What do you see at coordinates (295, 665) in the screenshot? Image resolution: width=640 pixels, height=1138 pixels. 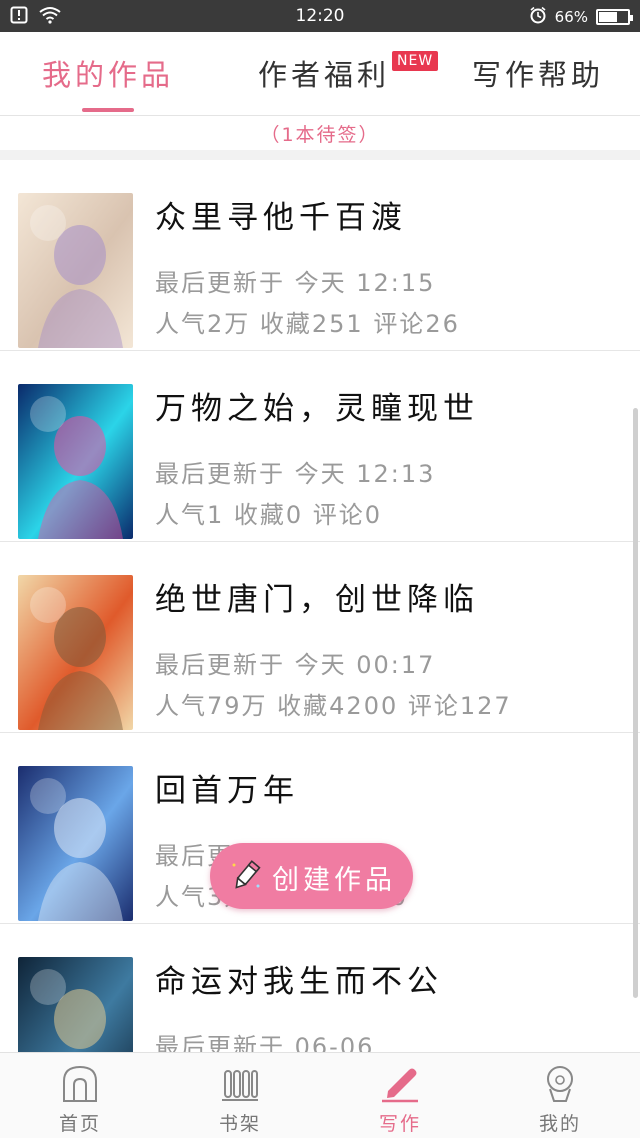 I see `work-updated: 最后更新于 今天 00:17` at bounding box center [295, 665].